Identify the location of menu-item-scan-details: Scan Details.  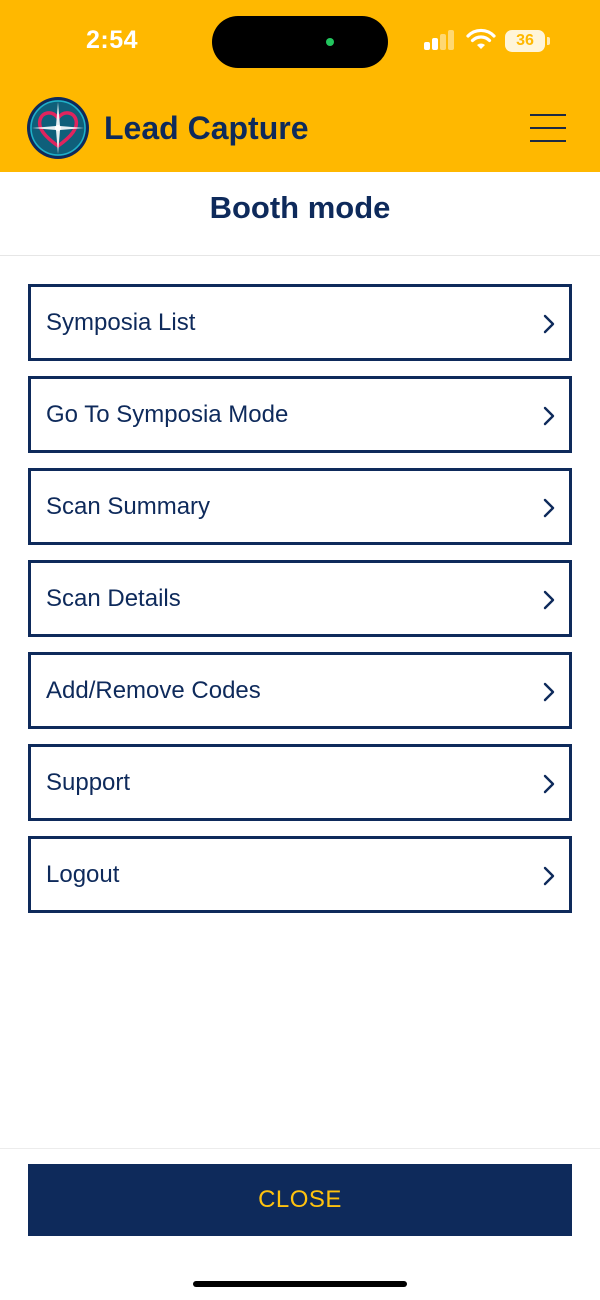
(300, 598).